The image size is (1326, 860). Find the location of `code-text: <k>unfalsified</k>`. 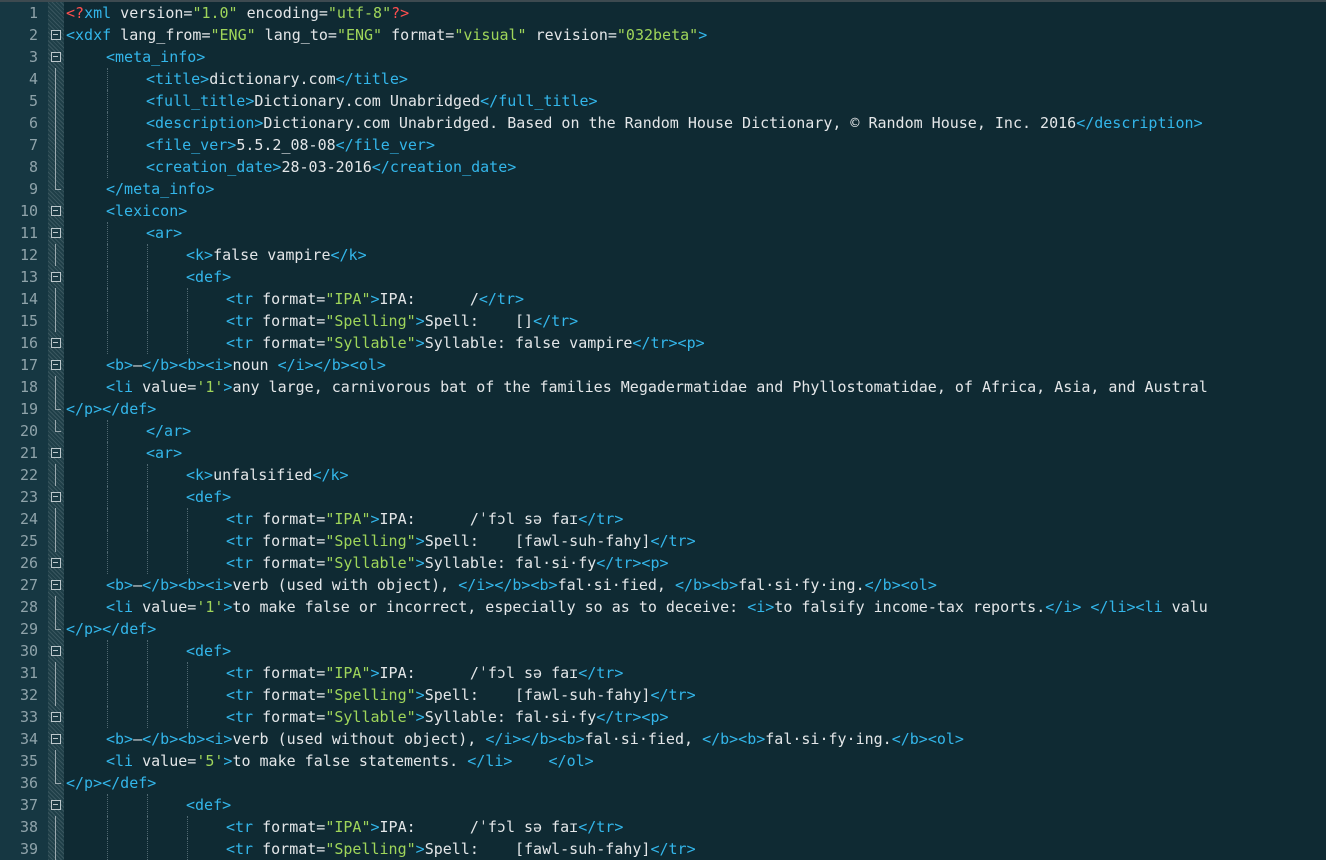

code-text: <k>unfalsified</k> is located at coordinates (267, 475).